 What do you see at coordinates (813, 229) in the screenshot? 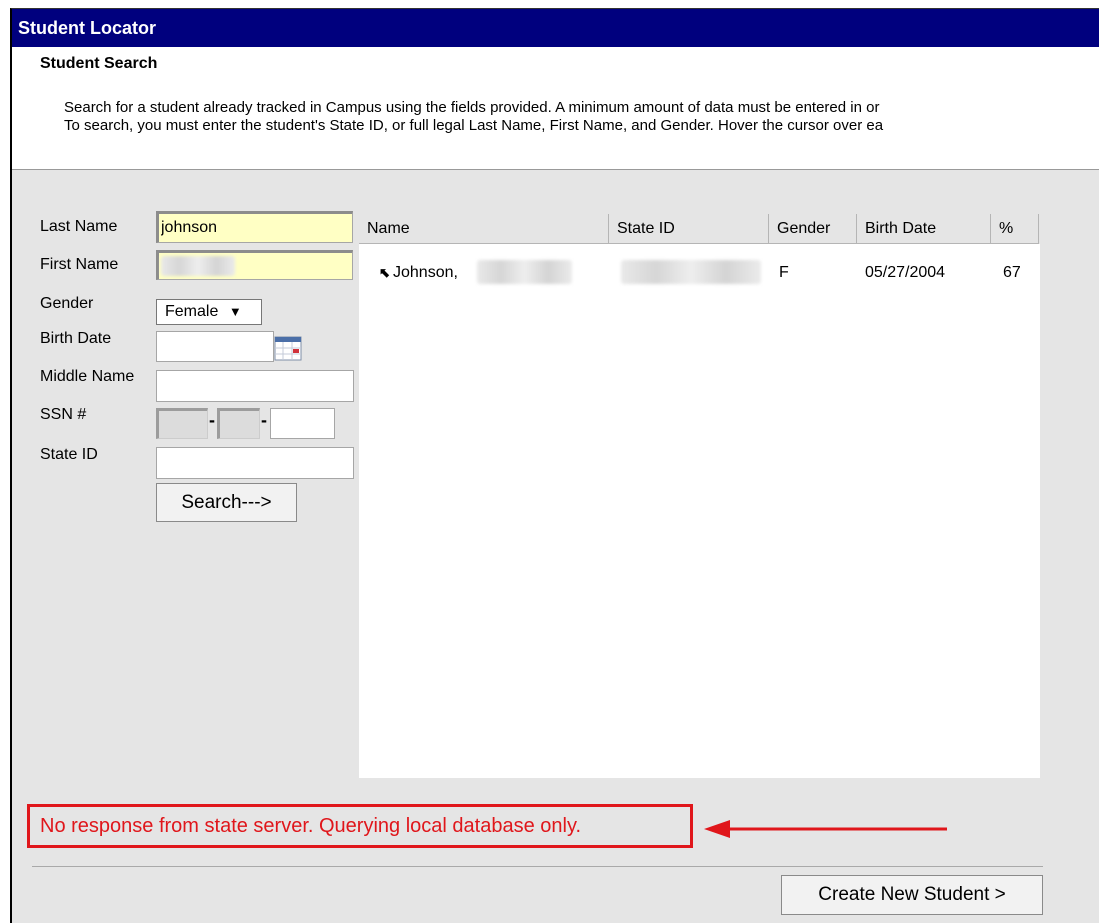
I see `column-header-gender: Gender` at bounding box center [813, 229].